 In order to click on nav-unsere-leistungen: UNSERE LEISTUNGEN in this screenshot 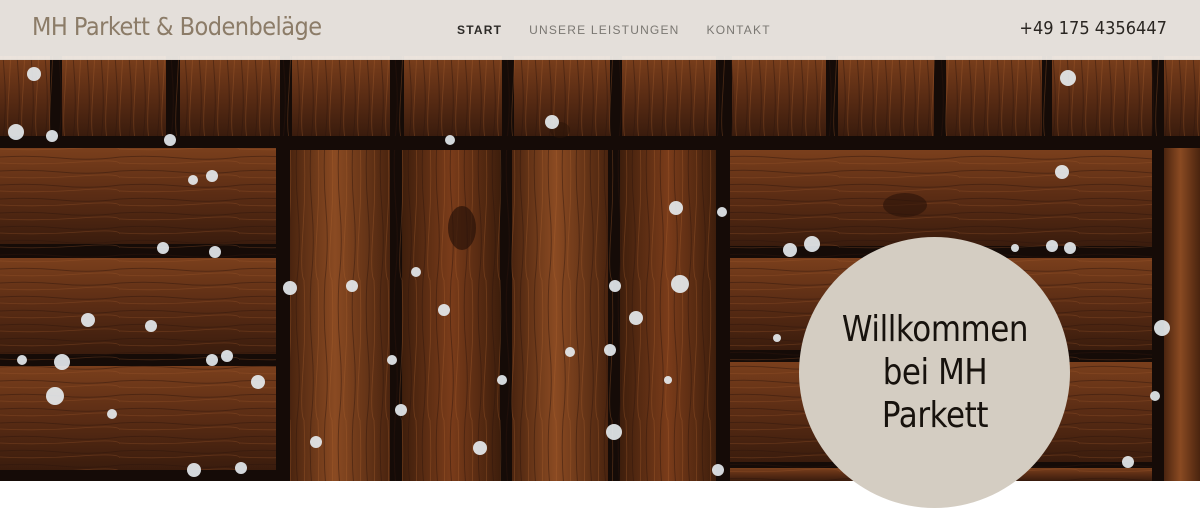, I will do `click(604, 30)`.